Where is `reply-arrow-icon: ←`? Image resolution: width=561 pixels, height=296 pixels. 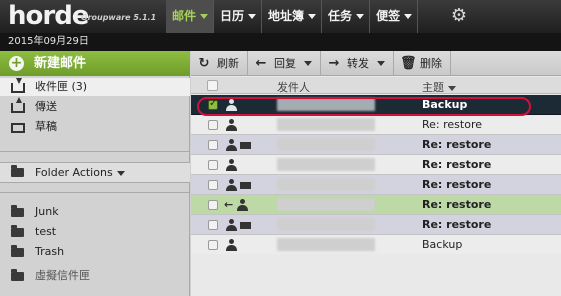
reply-arrow-icon: ← is located at coordinates (261, 63).